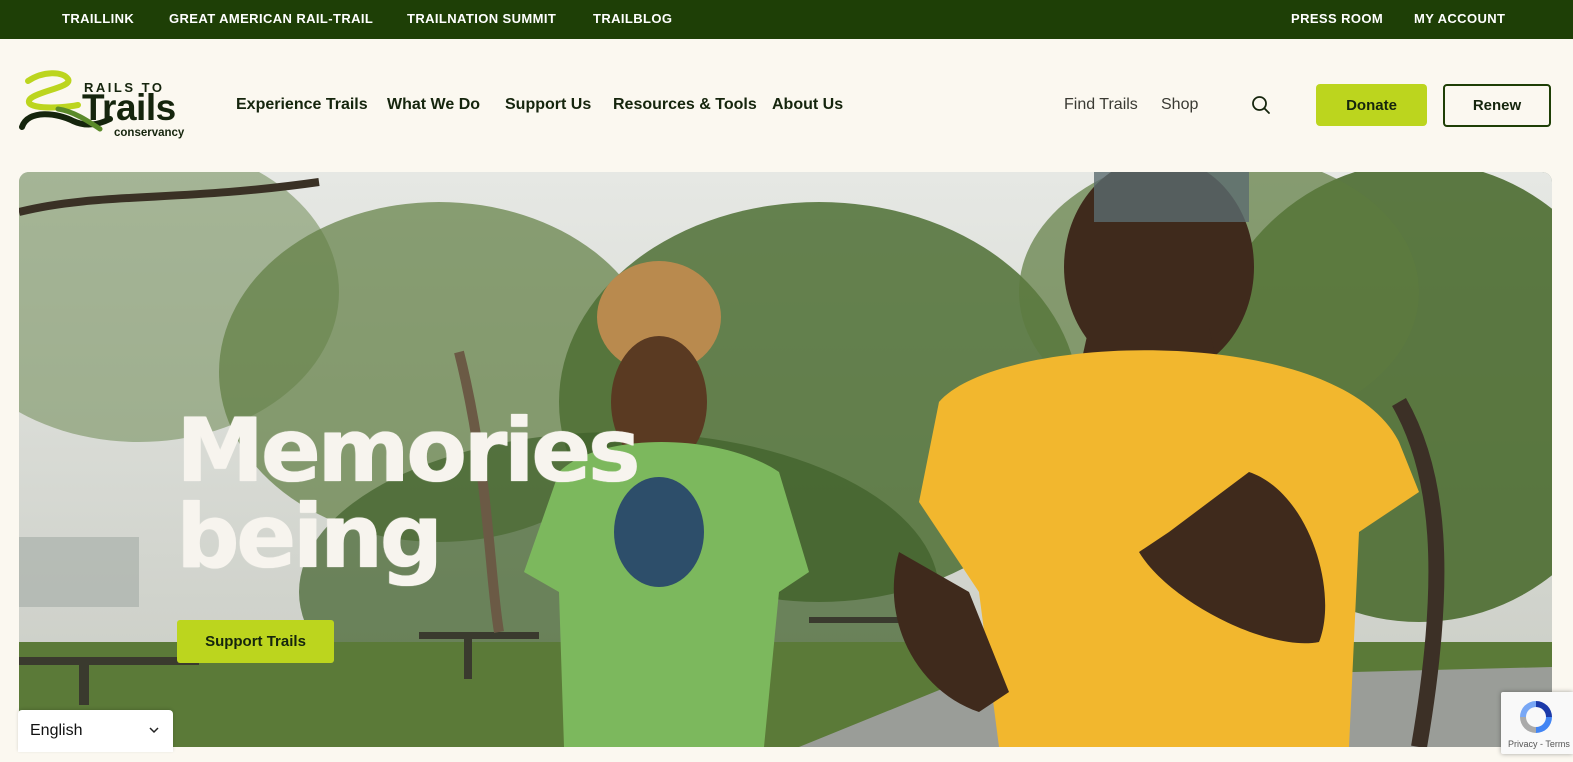  Describe the element at coordinates (685, 105) in the screenshot. I see `nav-item-resources-tools: Resources & Tools` at that location.